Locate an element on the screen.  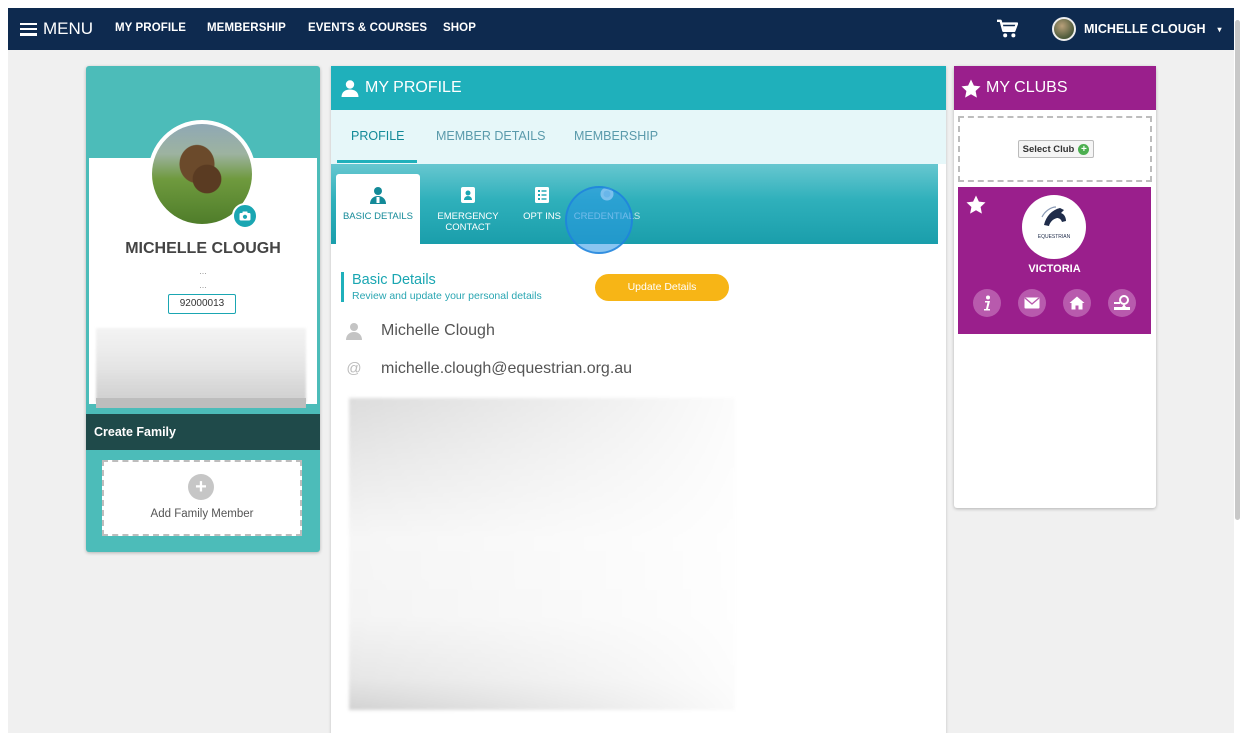
clubs-title: MY CLUBS is located at coordinates (1027, 87).